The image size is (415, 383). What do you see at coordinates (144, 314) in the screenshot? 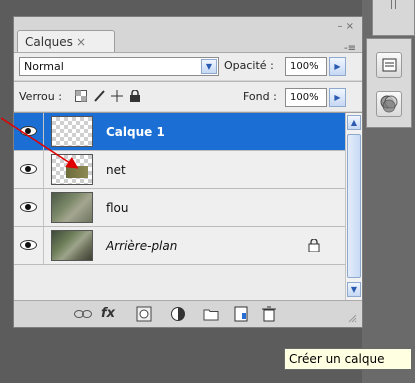
I see `mask-icon` at bounding box center [144, 314].